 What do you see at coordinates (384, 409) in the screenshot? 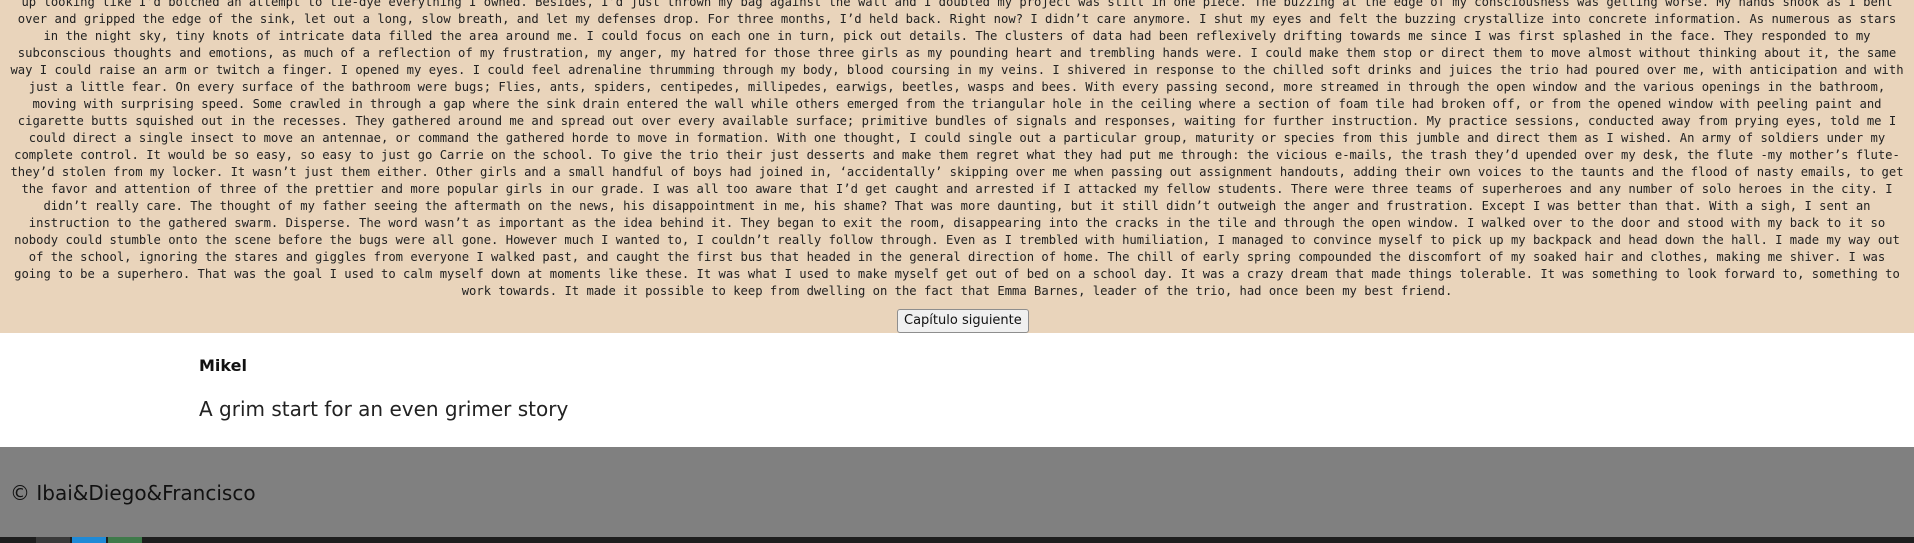
I see `comment-body: A grim start for an even grimer story` at bounding box center [384, 409].